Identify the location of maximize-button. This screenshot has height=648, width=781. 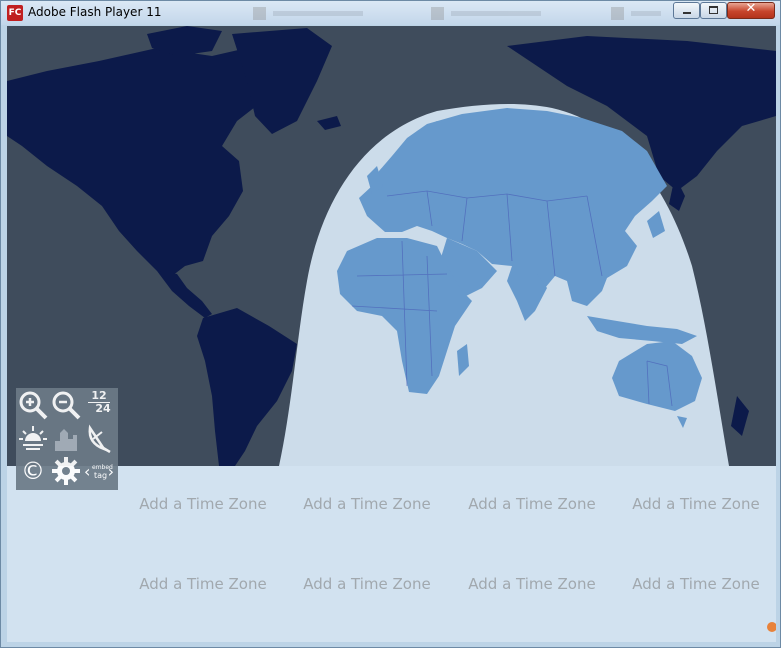
(713, 10).